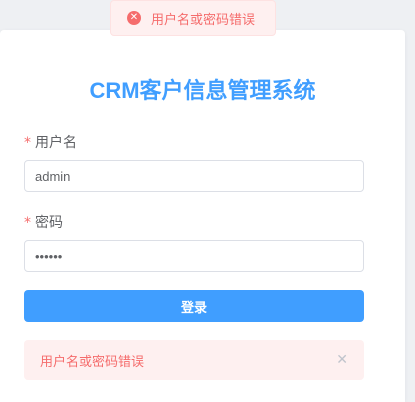 The width and height of the screenshot is (415, 402). I want to click on password-input, so click(194, 256).